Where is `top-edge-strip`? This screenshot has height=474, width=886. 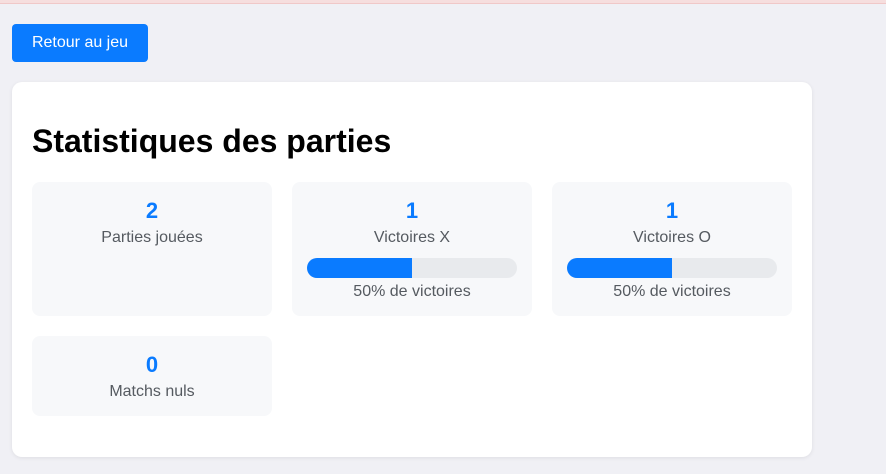 top-edge-strip is located at coordinates (443, 2).